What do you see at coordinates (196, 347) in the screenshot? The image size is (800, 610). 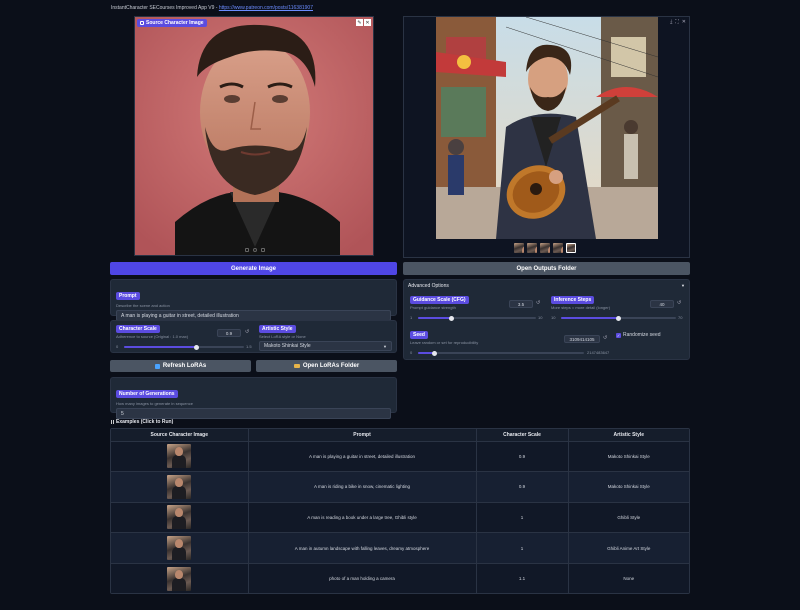 I see `character-scale-handle` at bounding box center [196, 347].